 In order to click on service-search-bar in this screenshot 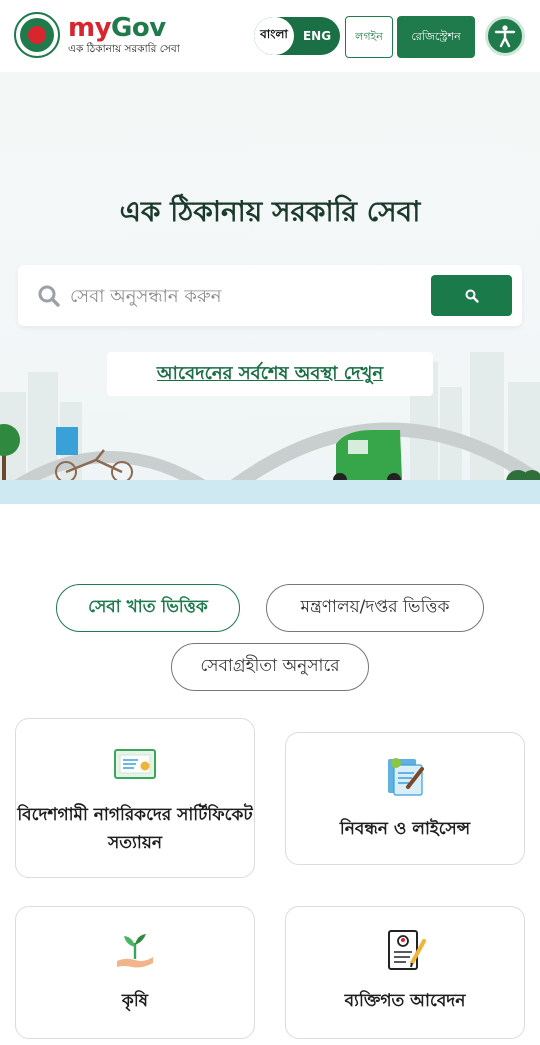, I will do `click(270, 295)`.